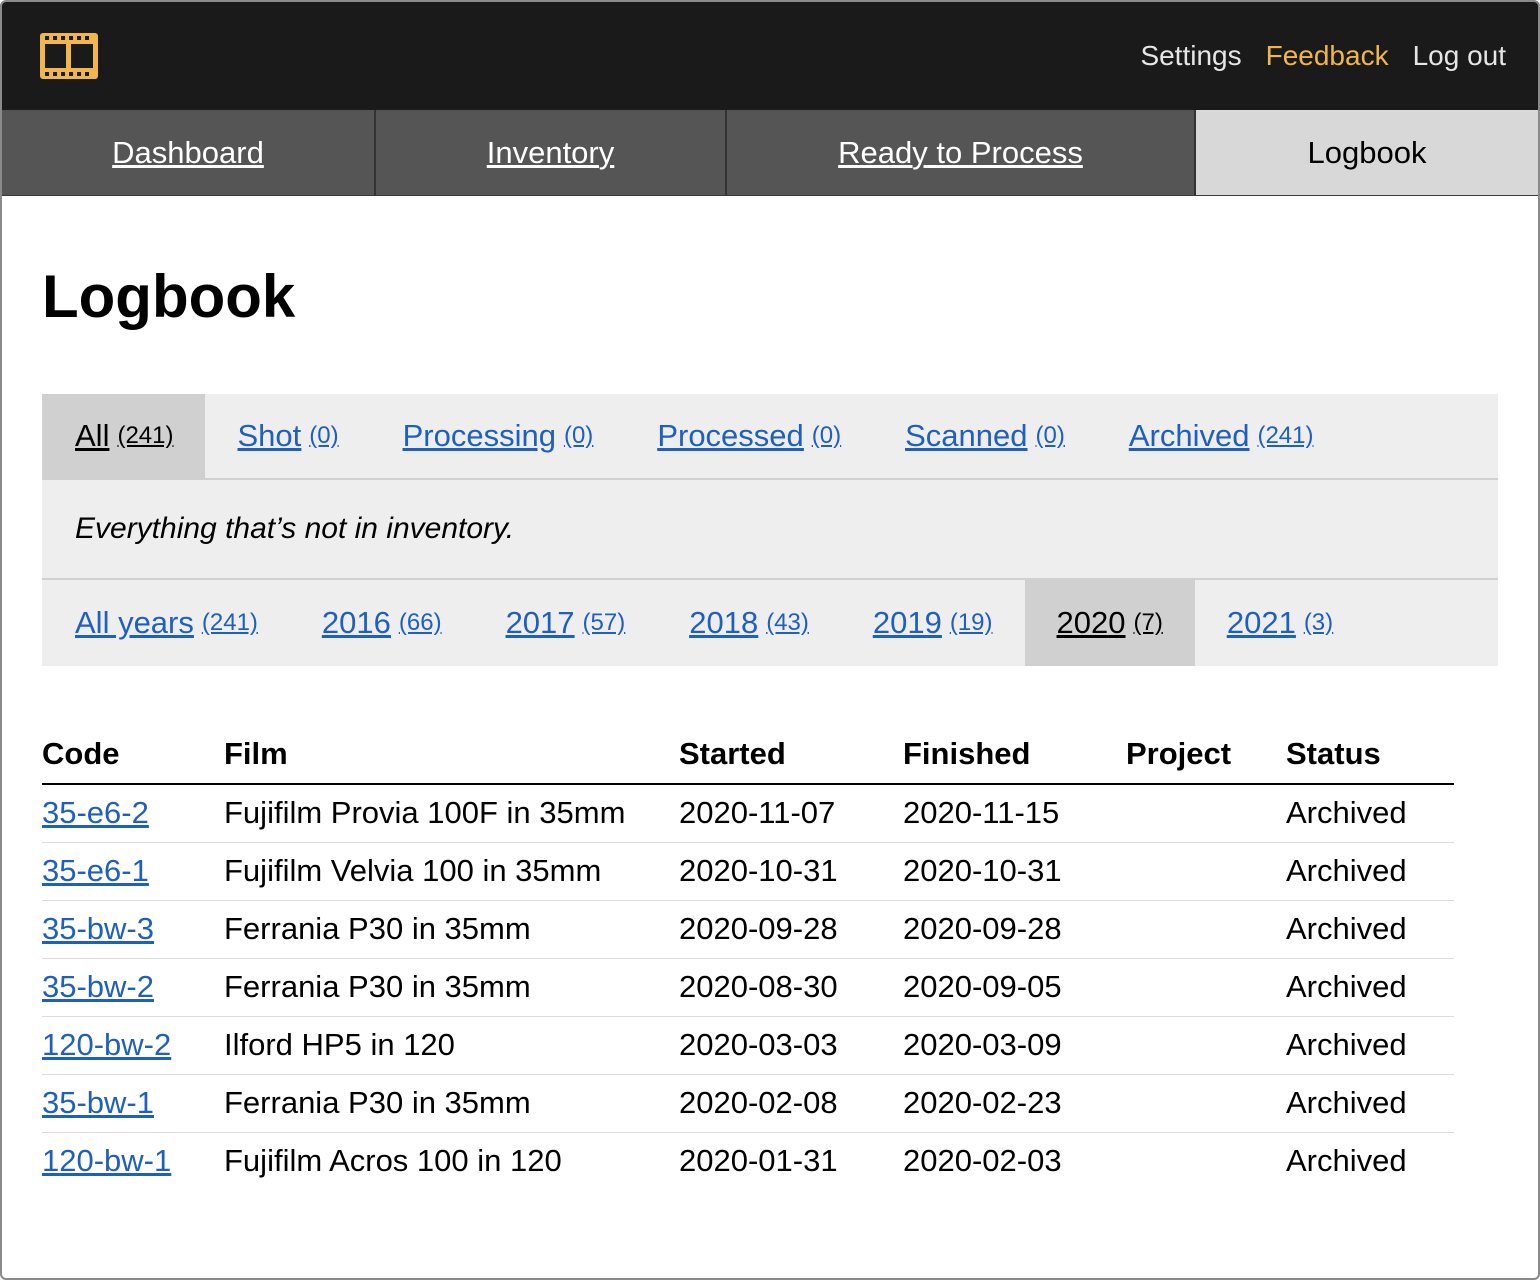  What do you see at coordinates (787, 622) in the screenshot?
I see `tab-count: (43)` at bounding box center [787, 622].